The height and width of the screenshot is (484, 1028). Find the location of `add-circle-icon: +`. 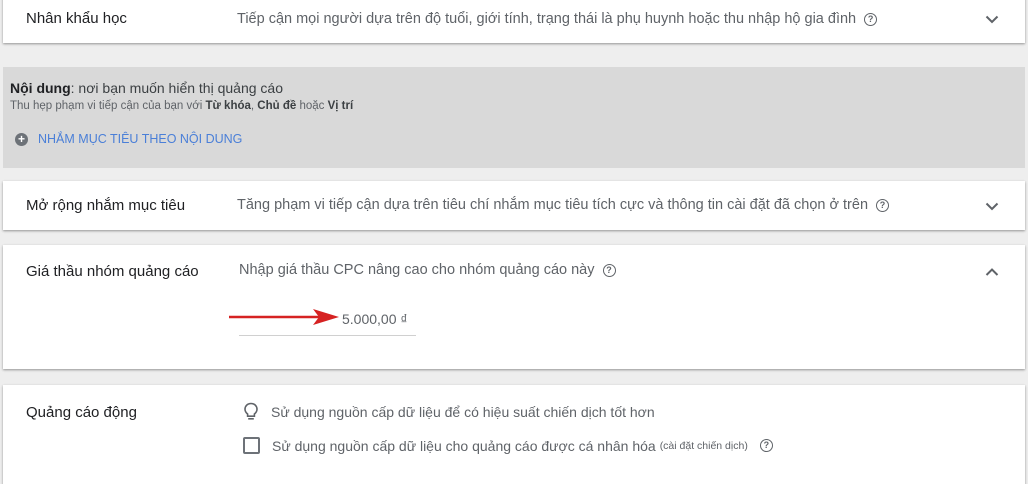

add-circle-icon: + is located at coordinates (21, 139).